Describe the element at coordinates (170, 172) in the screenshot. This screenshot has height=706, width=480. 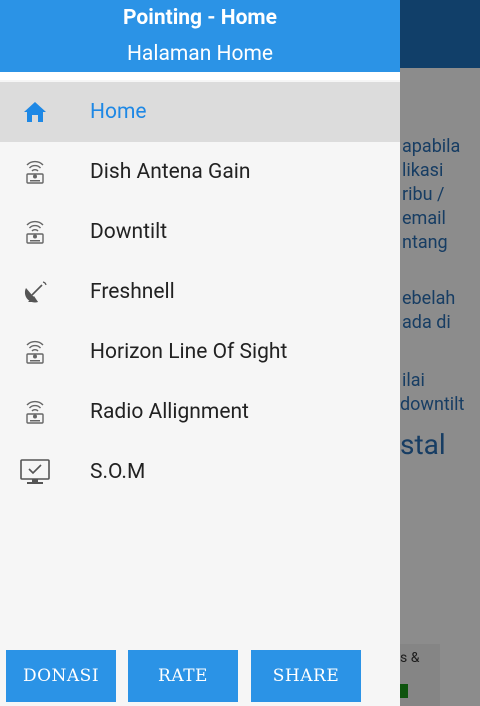
I see `menu-item-label: Dish Antena Gain` at that location.